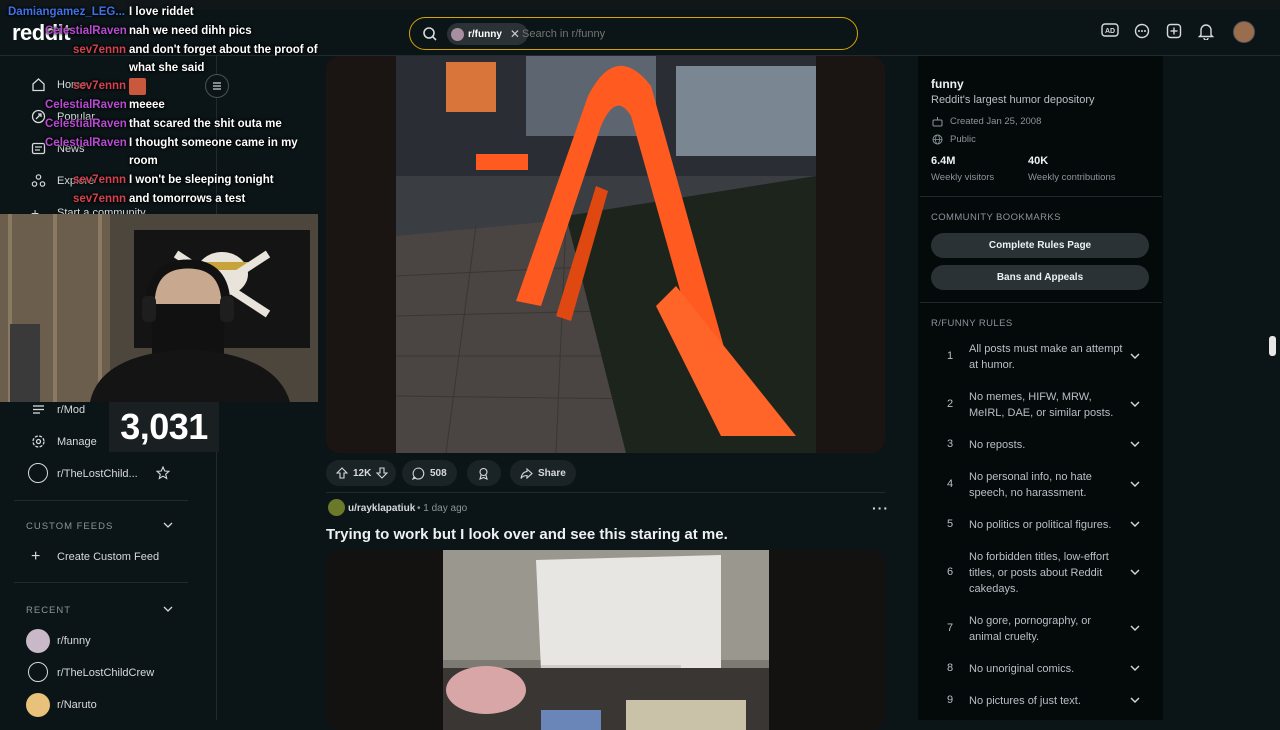 The height and width of the screenshot is (730, 1280). Describe the element at coordinates (77, 705) in the screenshot. I see `recent-item: r/Naruto` at that location.